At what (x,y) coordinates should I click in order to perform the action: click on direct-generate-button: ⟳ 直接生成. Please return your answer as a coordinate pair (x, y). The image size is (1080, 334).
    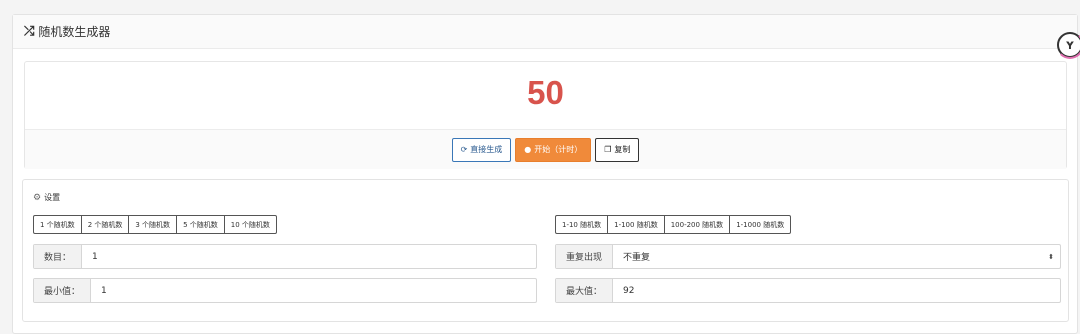
    Looking at the image, I should click on (481, 149).